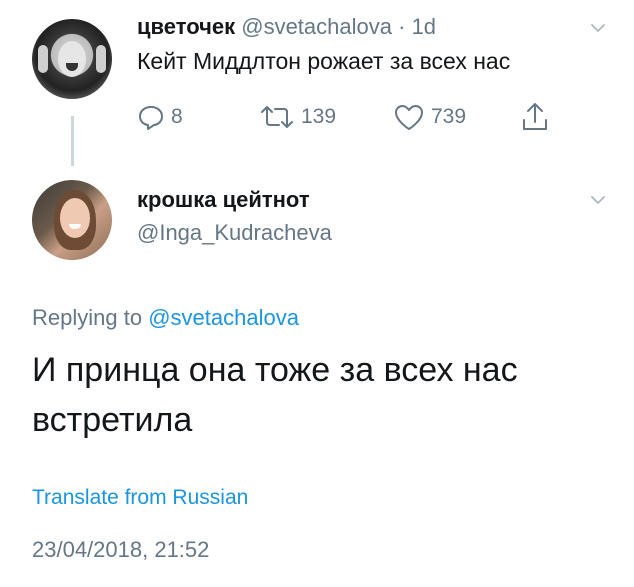  I want to click on retweet-count: 139, so click(319, 116).